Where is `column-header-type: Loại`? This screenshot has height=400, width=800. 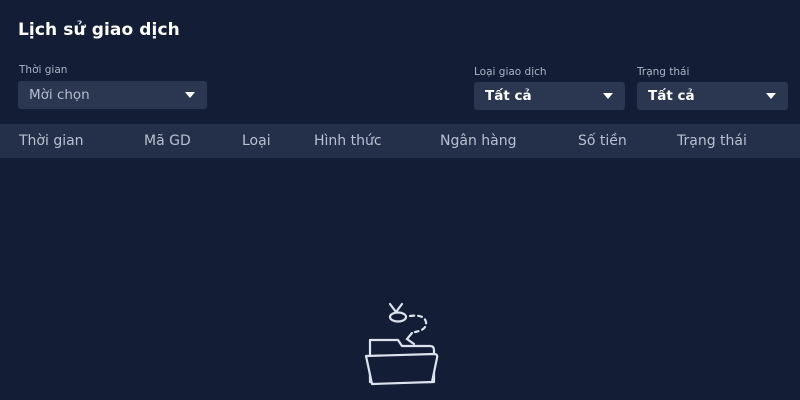
column-header-type: Loại is located at coordinates (256, 141).